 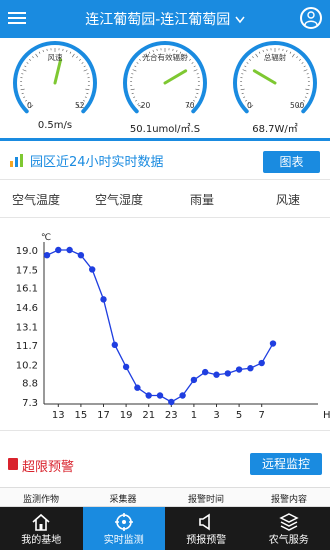 What do you see at coordinates (27, 365) in the screenshot?
I see `y-tick-label: 10.2` at bounding box center [27, 365].